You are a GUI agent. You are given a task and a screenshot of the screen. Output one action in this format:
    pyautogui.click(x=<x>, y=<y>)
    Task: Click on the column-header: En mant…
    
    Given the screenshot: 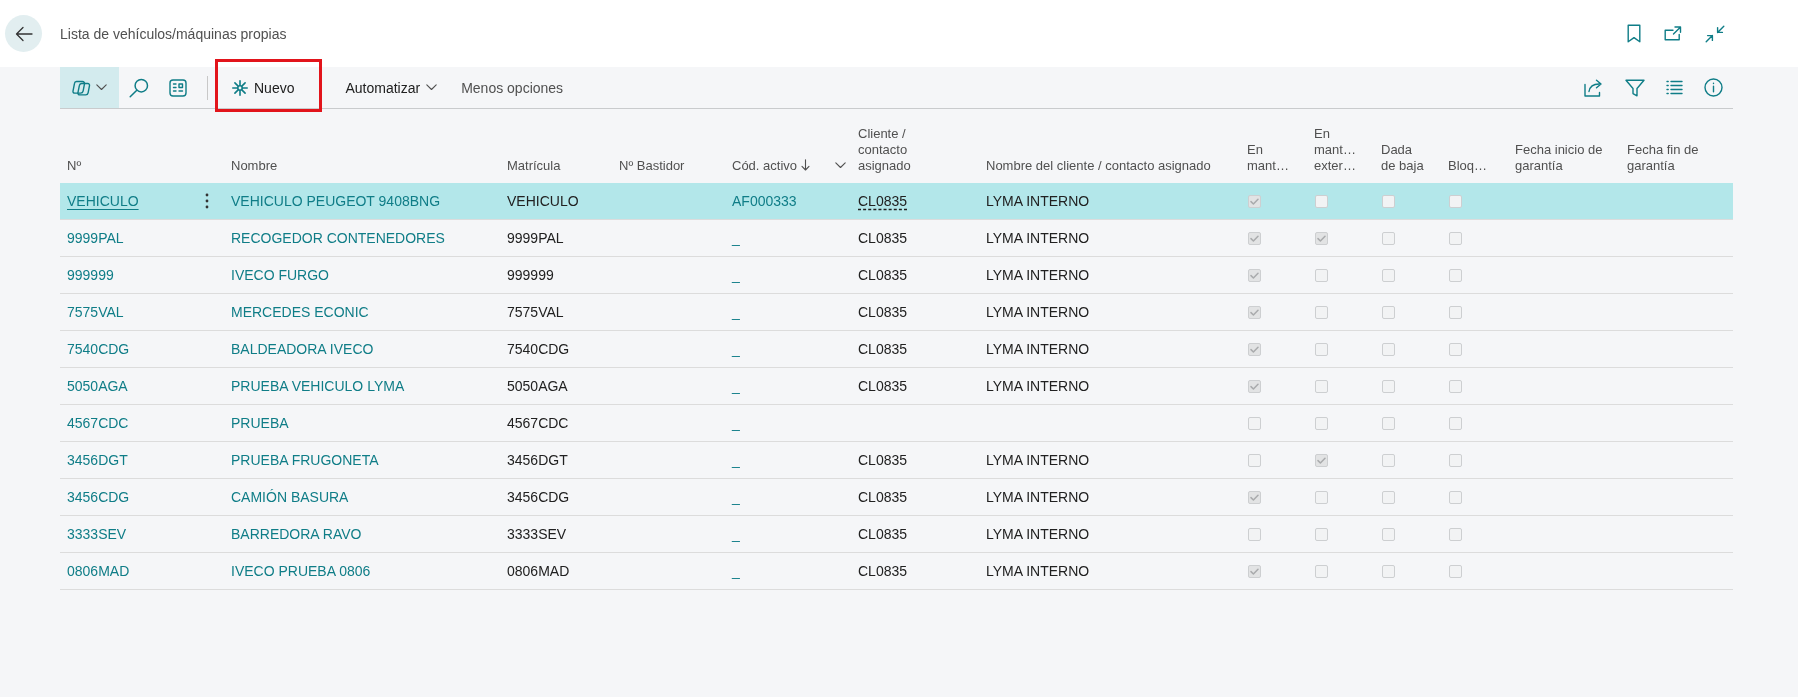 What is the action you would take?
    pyautogui.click(x=1270, y=158)
    